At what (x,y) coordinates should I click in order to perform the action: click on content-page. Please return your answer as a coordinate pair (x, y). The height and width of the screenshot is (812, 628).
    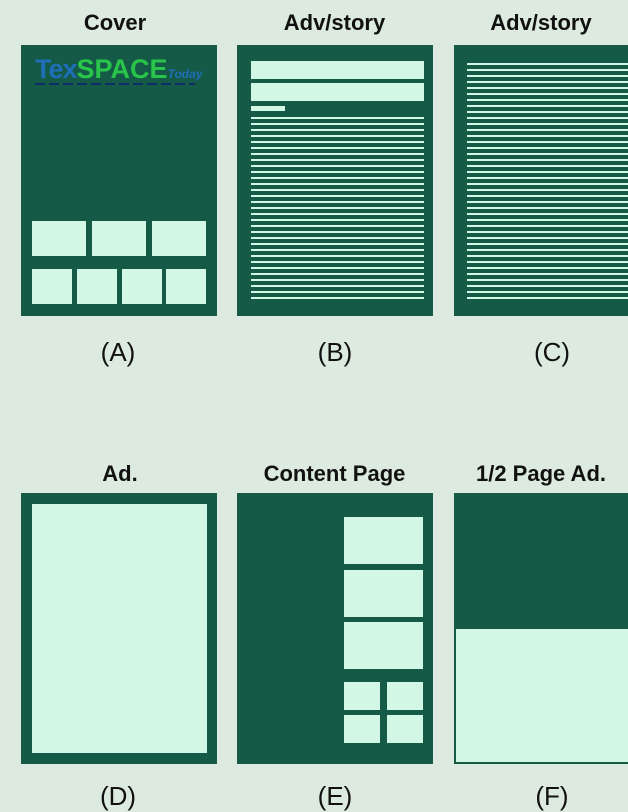
    Looking at the image, I should click on (335, 628).